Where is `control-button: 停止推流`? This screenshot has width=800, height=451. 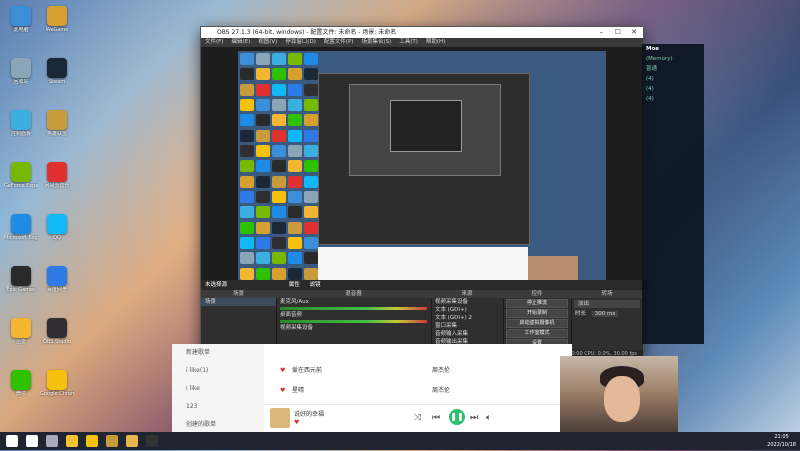
control-button: 停止推流 is located at coordinates (537, 303).